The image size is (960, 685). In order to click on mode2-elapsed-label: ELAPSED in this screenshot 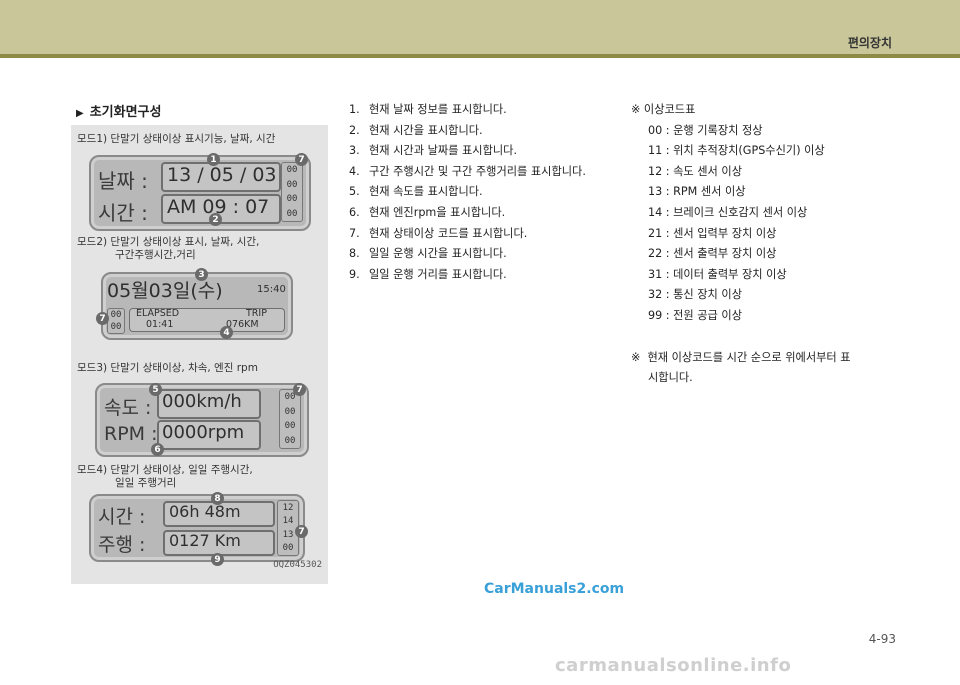, I will do `click(158, 313)`.